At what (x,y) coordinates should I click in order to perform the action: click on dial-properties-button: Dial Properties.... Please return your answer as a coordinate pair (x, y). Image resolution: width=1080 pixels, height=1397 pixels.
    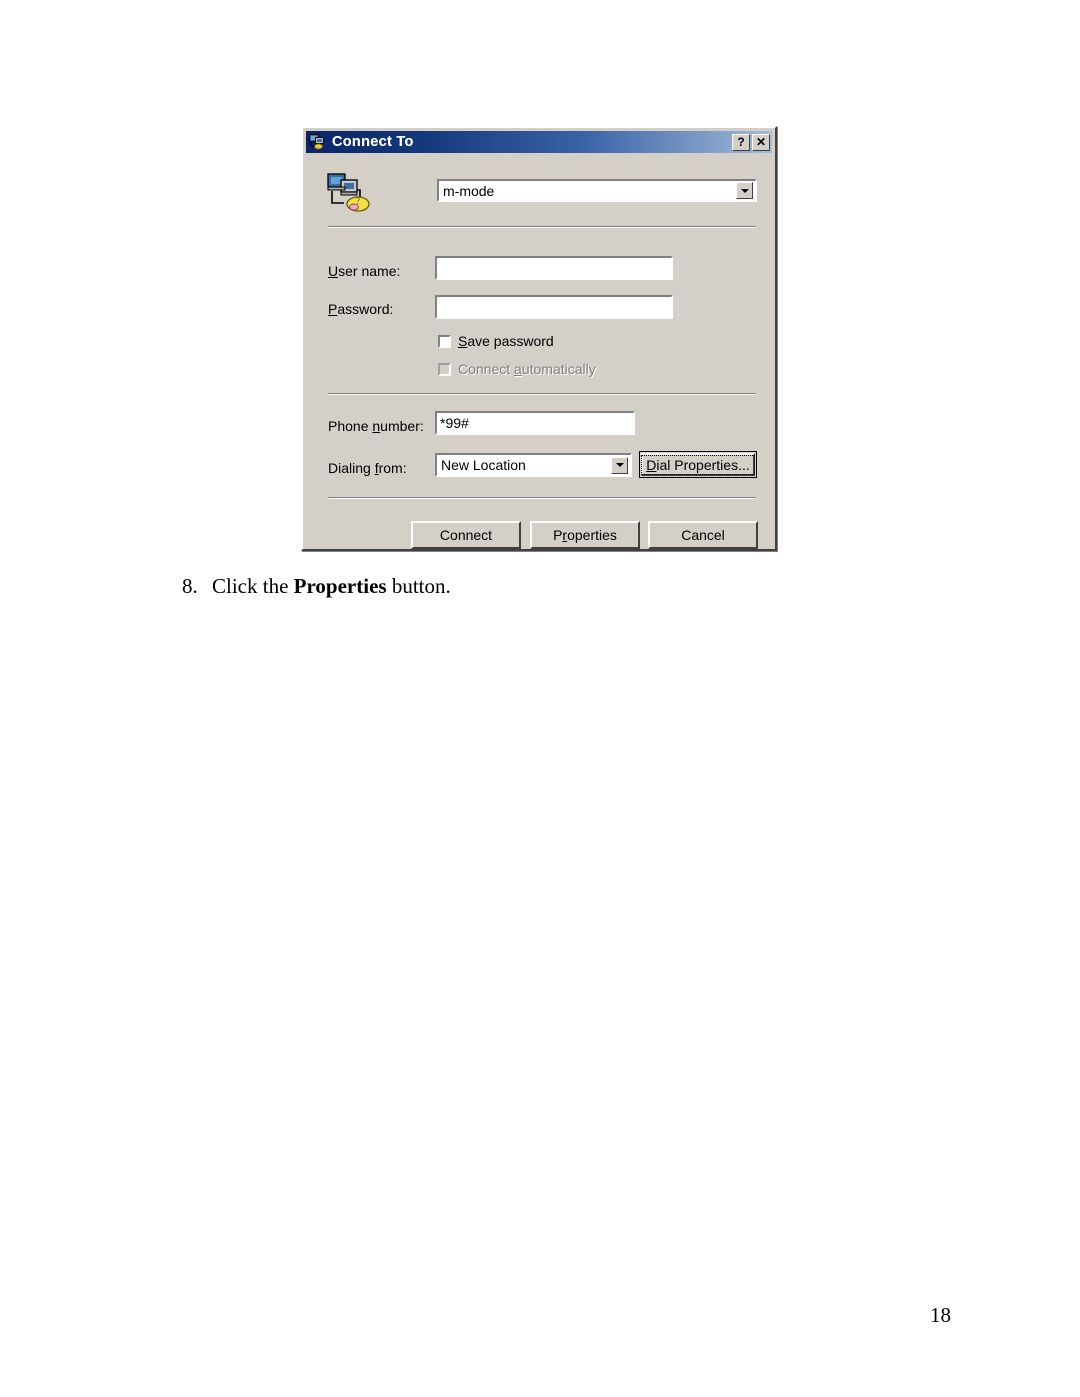
    Looking at the image, I should click on (698, 464).